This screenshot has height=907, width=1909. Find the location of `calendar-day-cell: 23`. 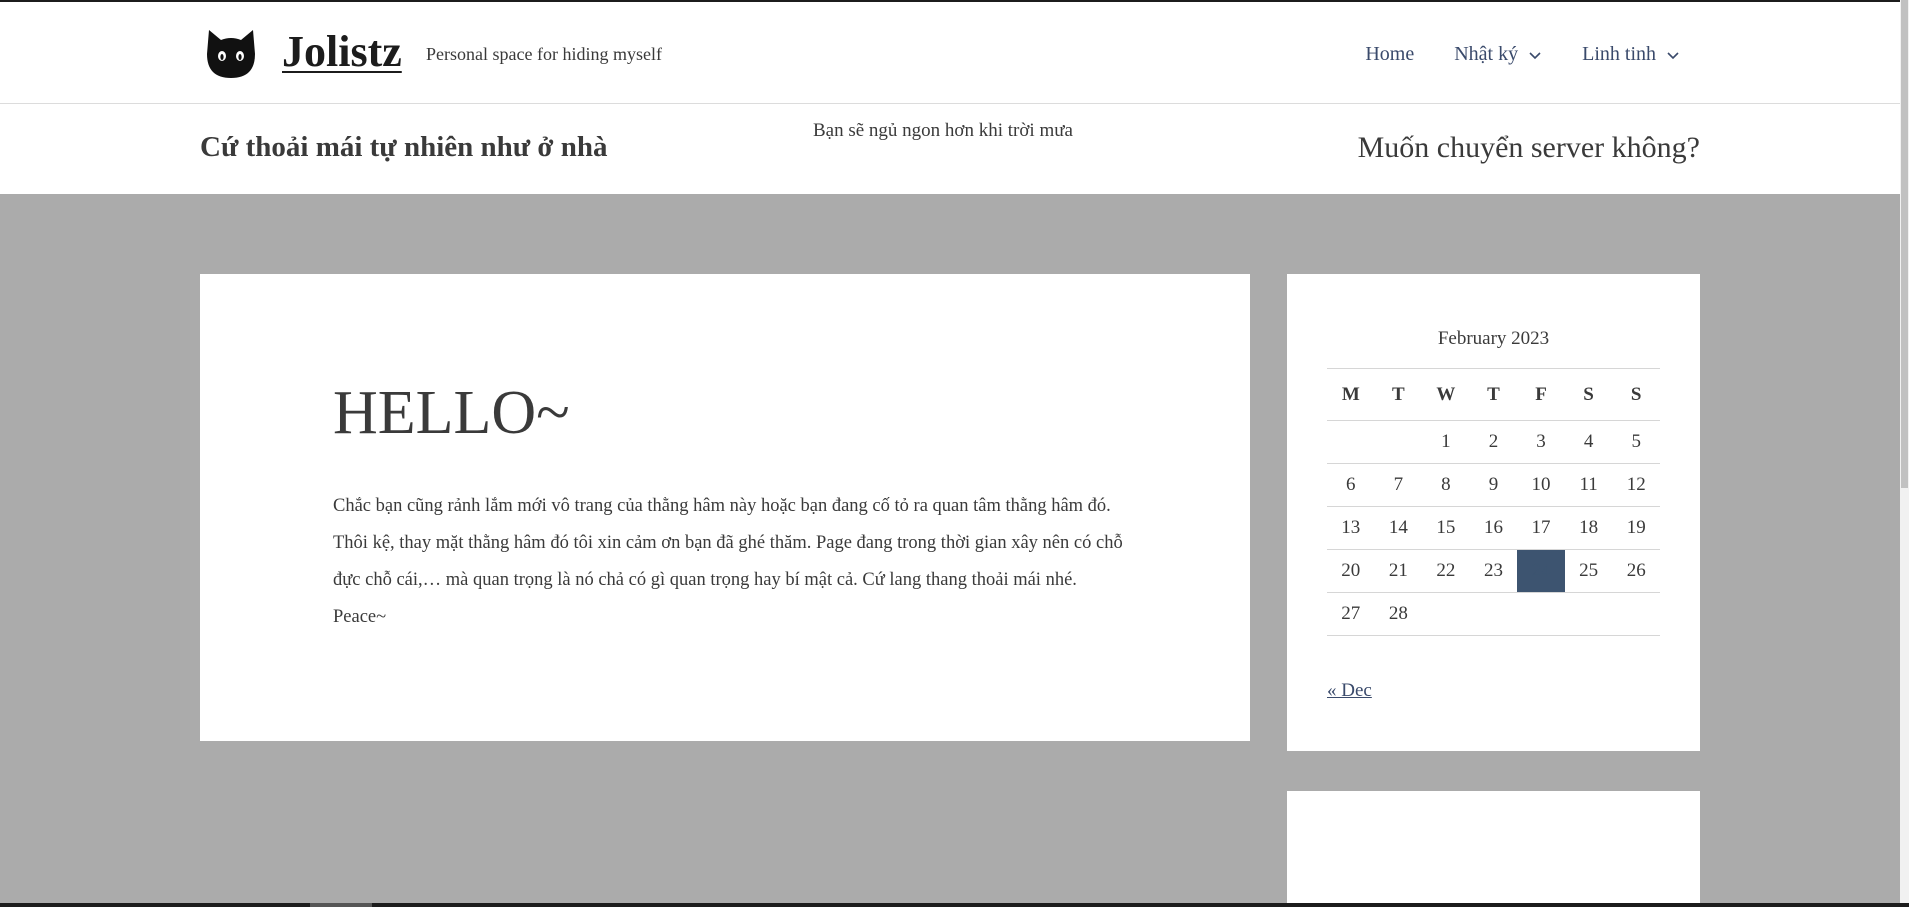

calendar-day-cell: 23 is located at coordinates (1493, 571).